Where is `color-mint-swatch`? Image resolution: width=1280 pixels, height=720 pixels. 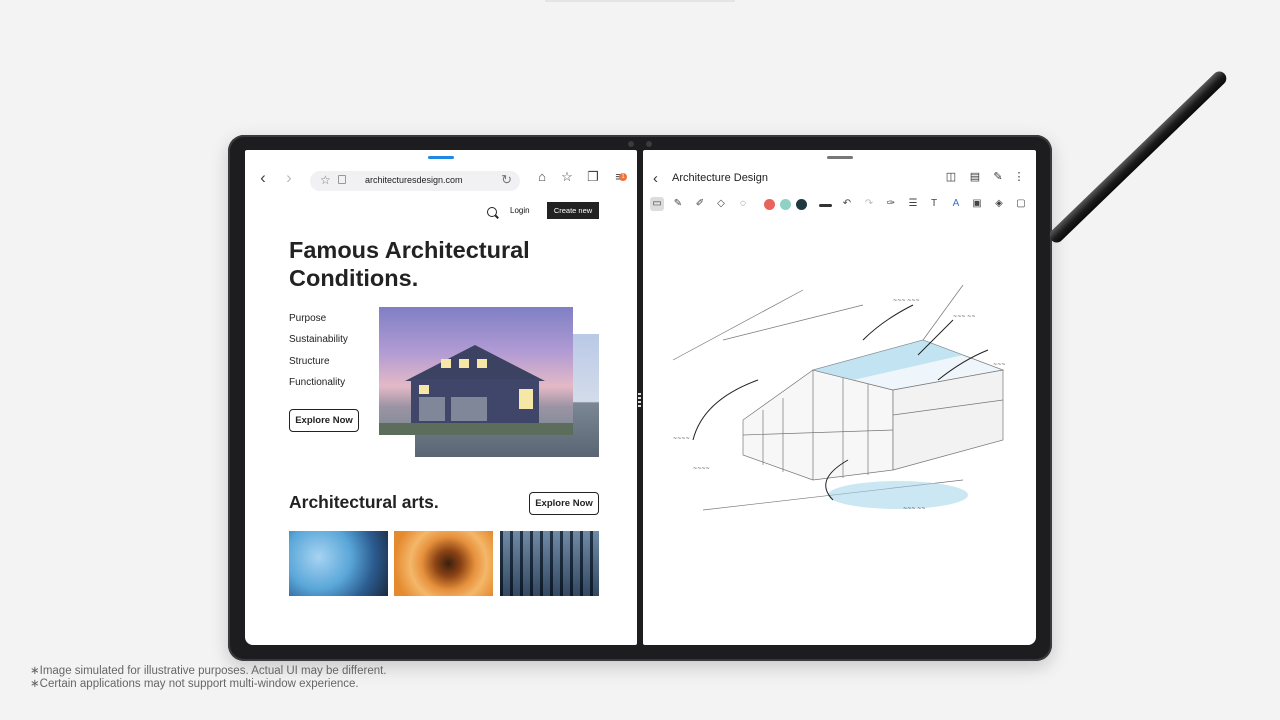 color-mint-swatch is located at coordinates (785, 204).